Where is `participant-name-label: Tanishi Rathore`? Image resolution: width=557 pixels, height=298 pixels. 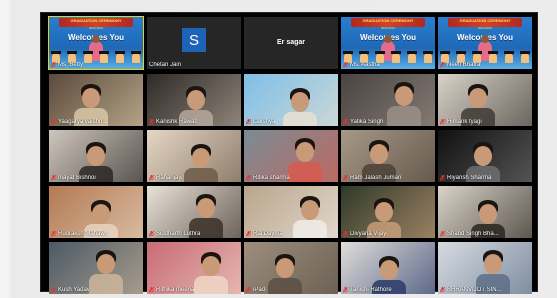 participant-name-label: Tanishi Rathore is located at coordinates (367, 290).